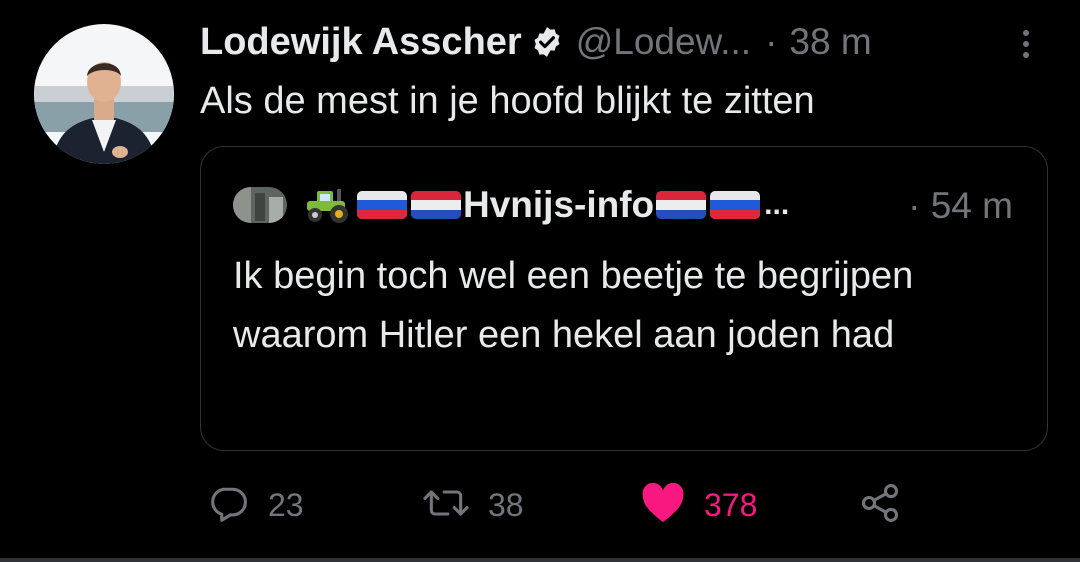 The height and width of the screenshot is (562, 1080). What do you see at coordinates (286, 504) in the screenshot?
I see `reply-count: 23` at bounding box center [286, 504].